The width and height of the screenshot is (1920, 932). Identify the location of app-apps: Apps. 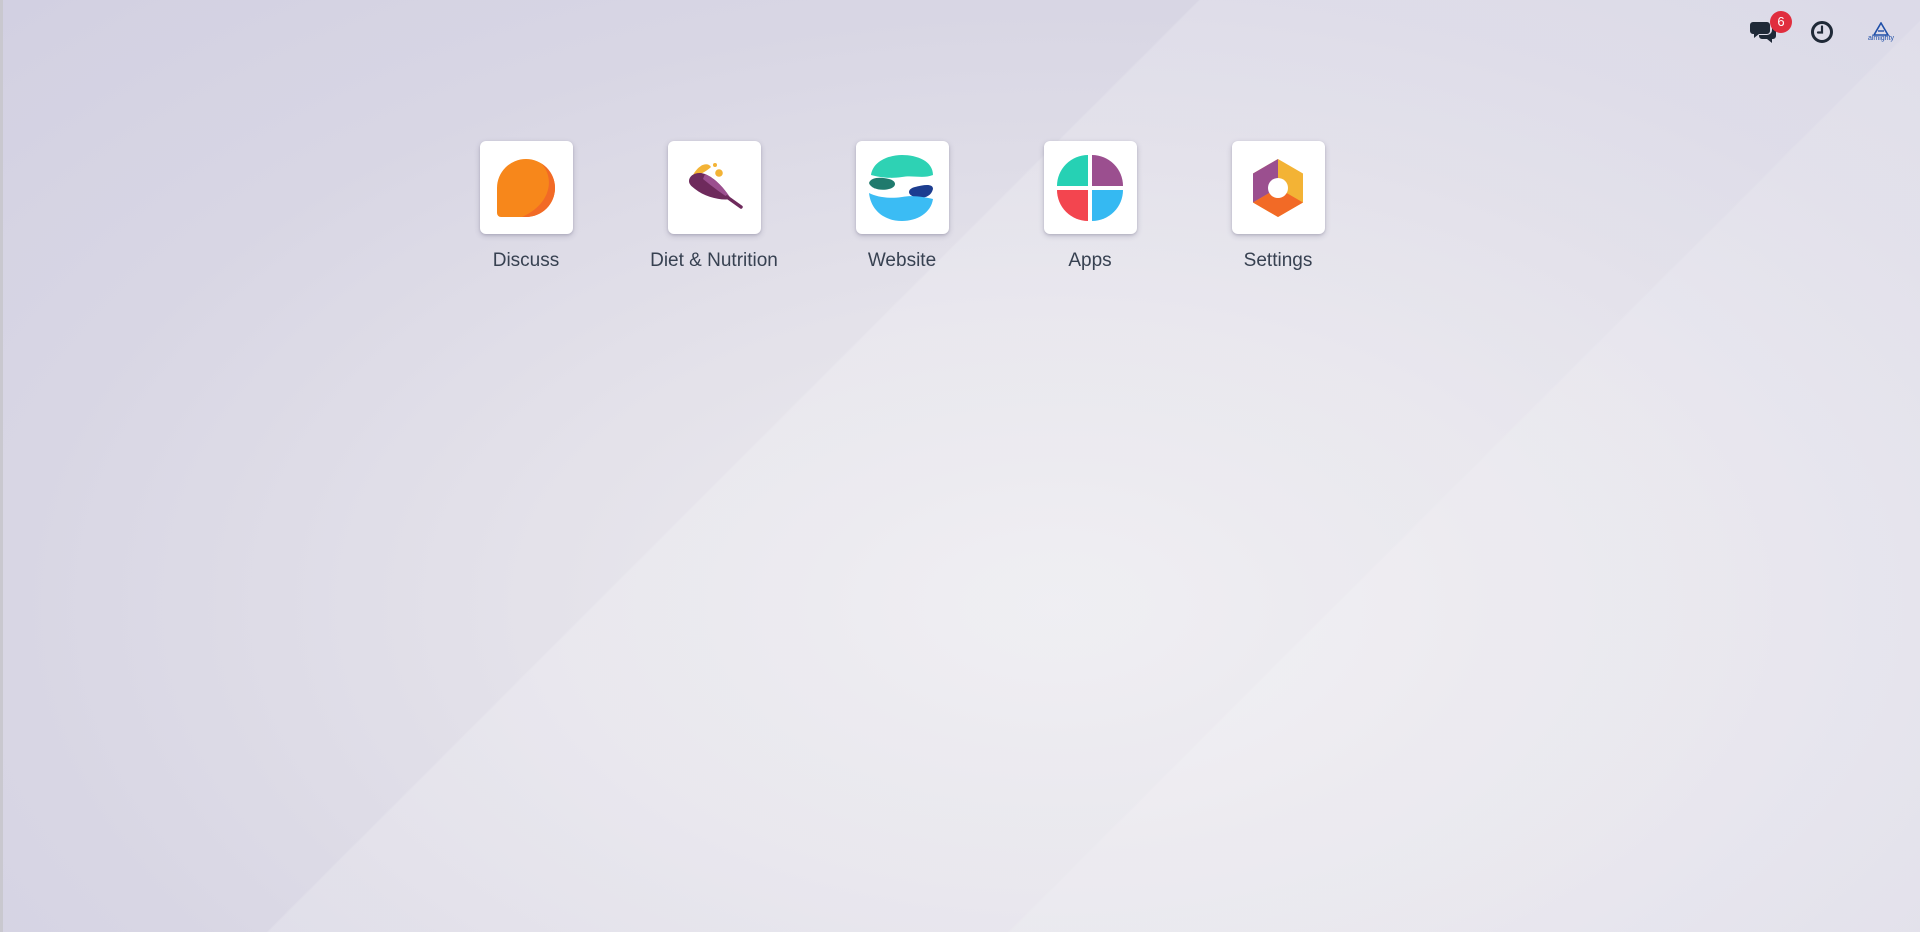
(1090, 206).